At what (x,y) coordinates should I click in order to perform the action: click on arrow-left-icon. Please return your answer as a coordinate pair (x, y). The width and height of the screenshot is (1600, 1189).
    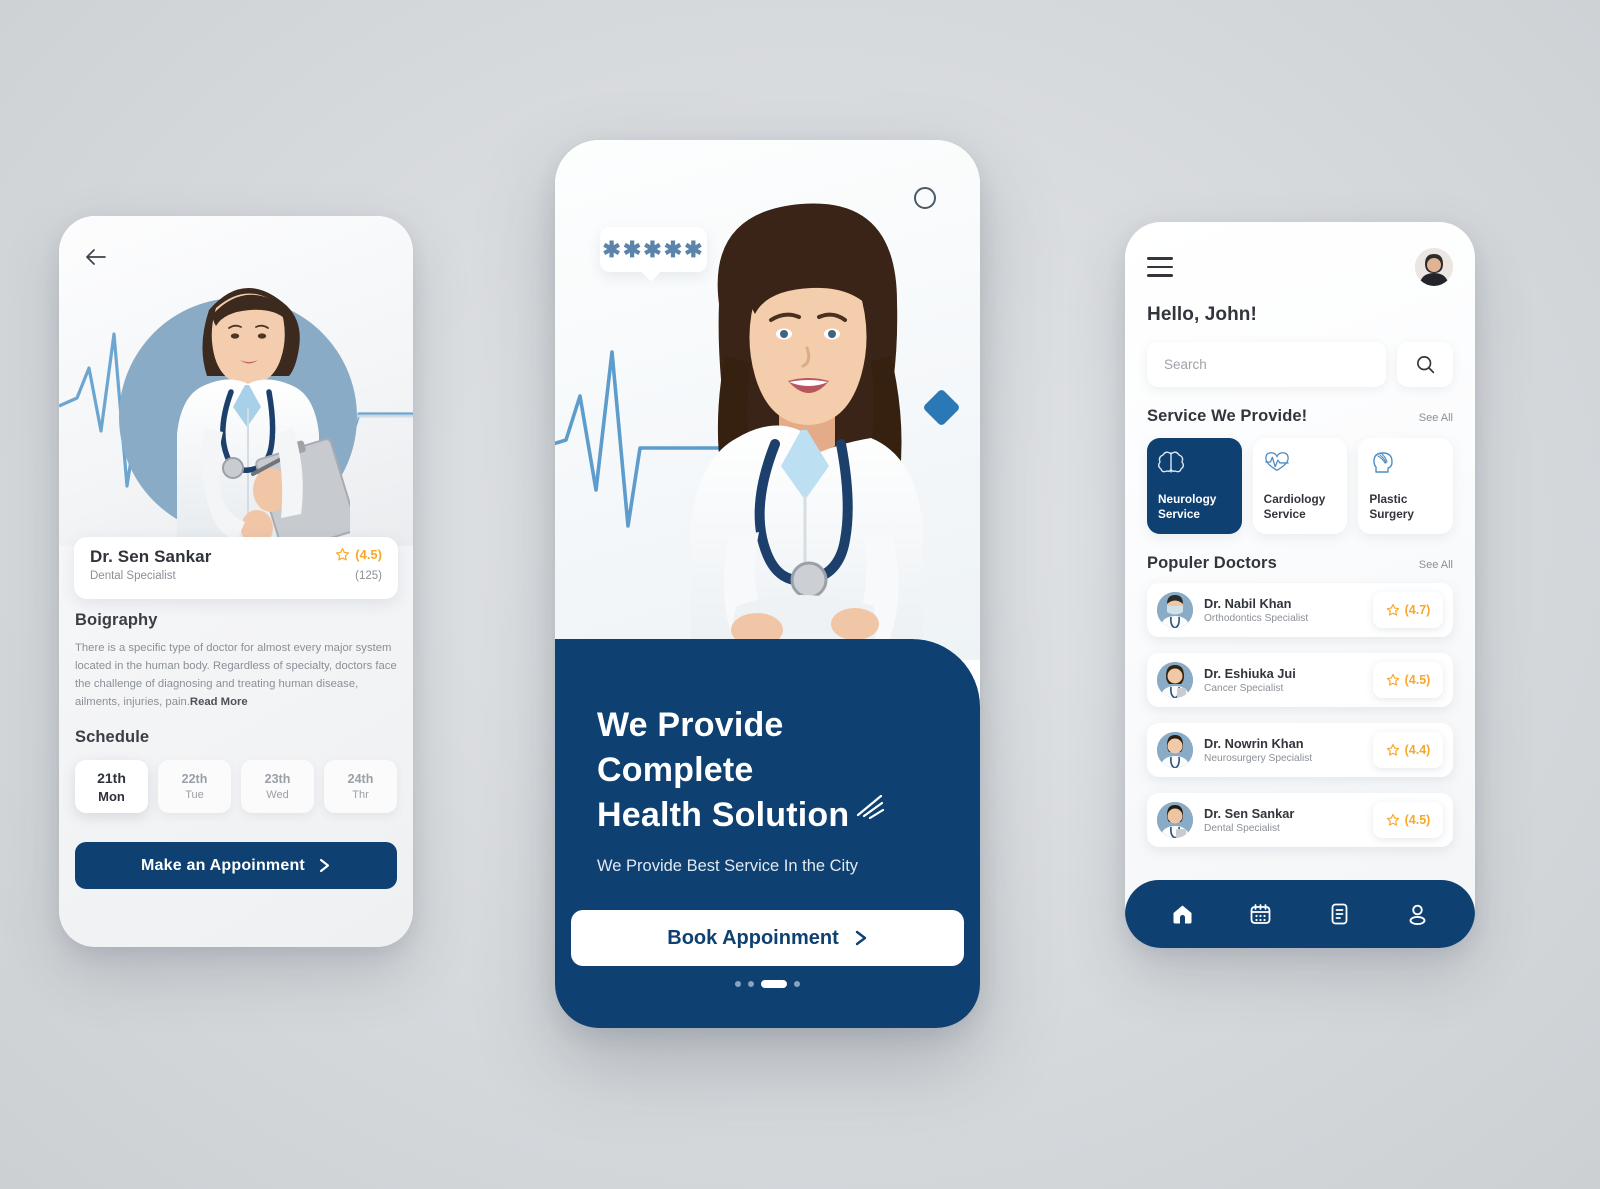
    Looking at the image, I should click on (96, 257).